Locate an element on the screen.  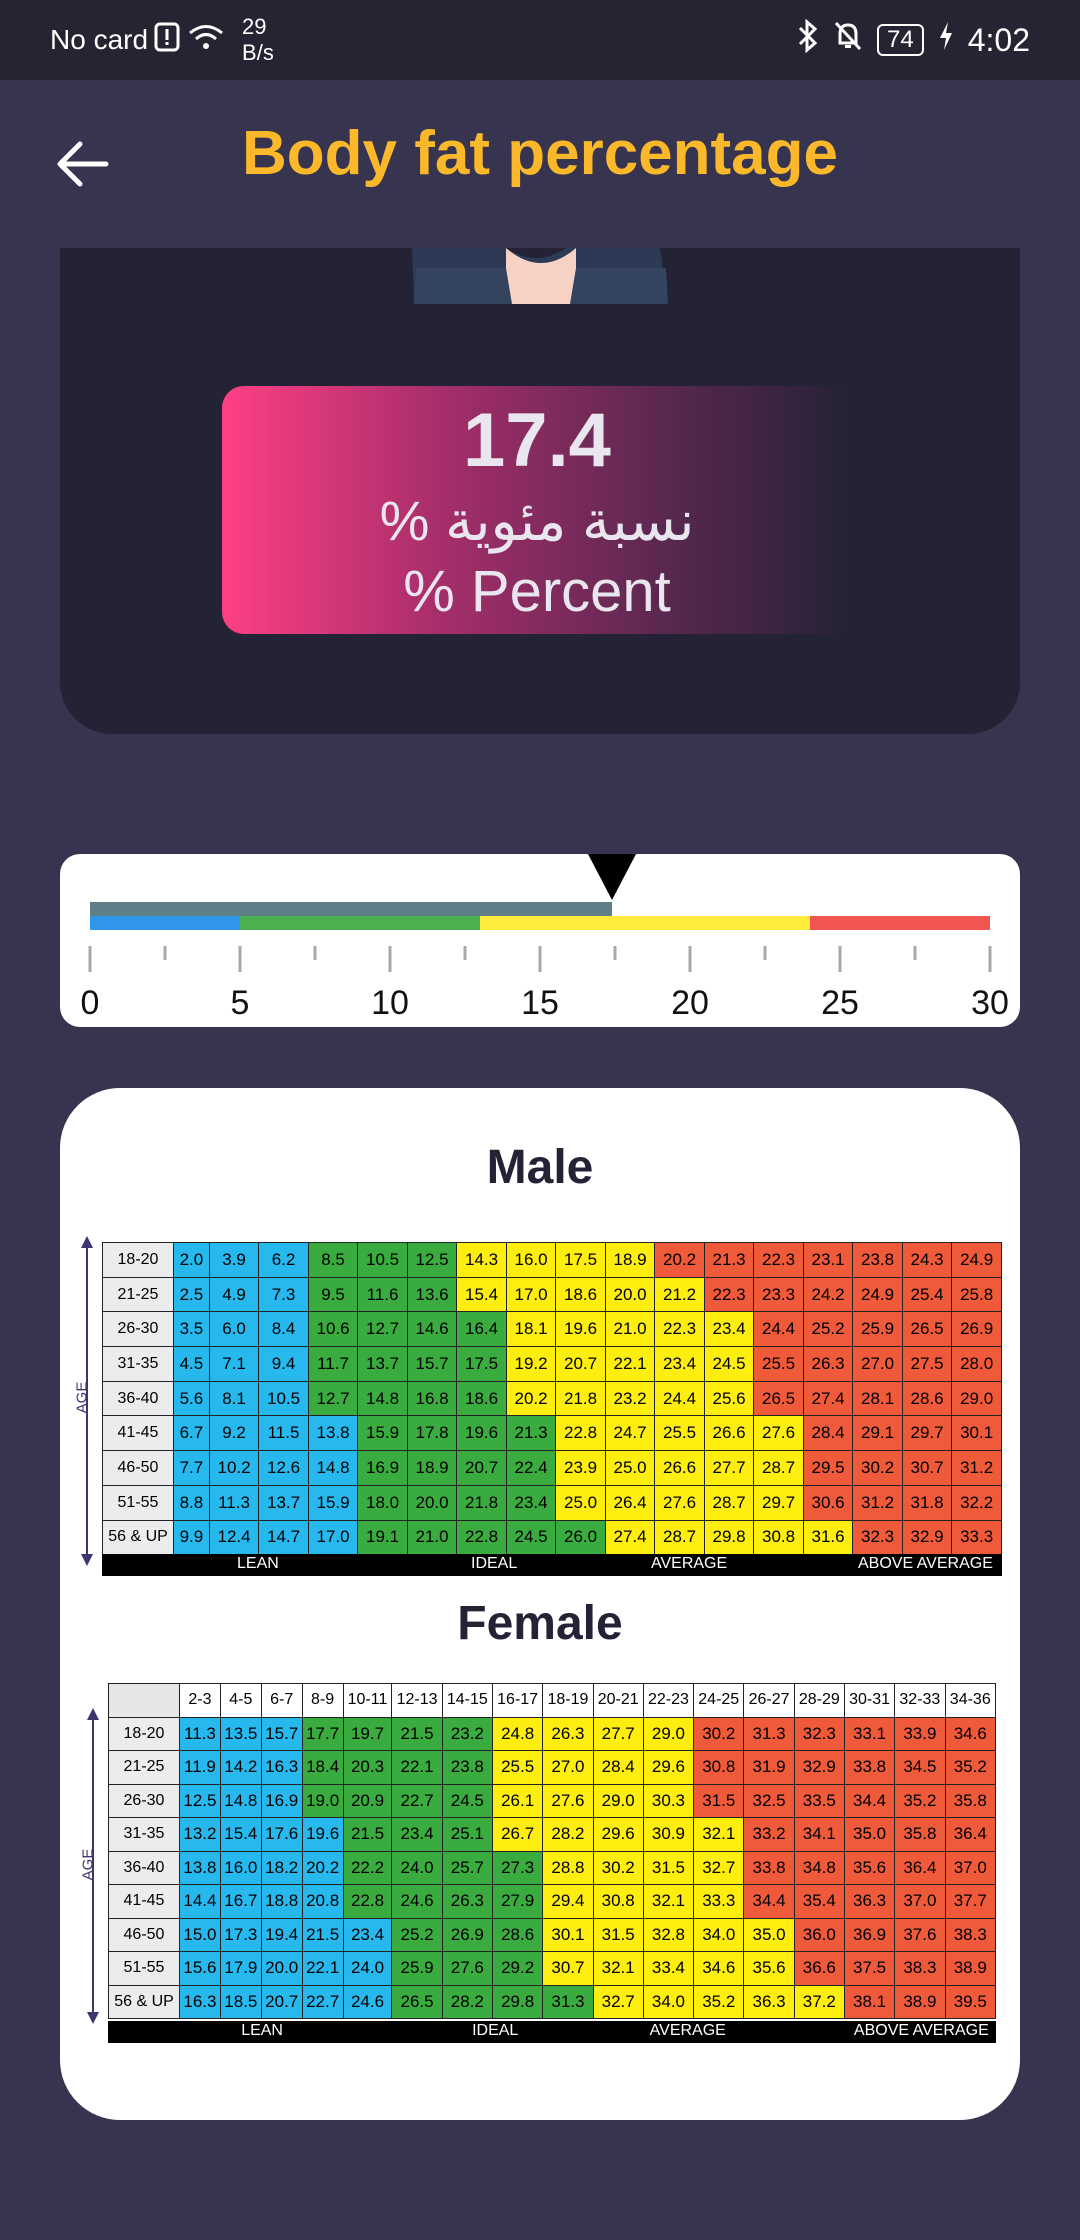
gauge-tick-label: 15 is located at coordinates (540, 1003).